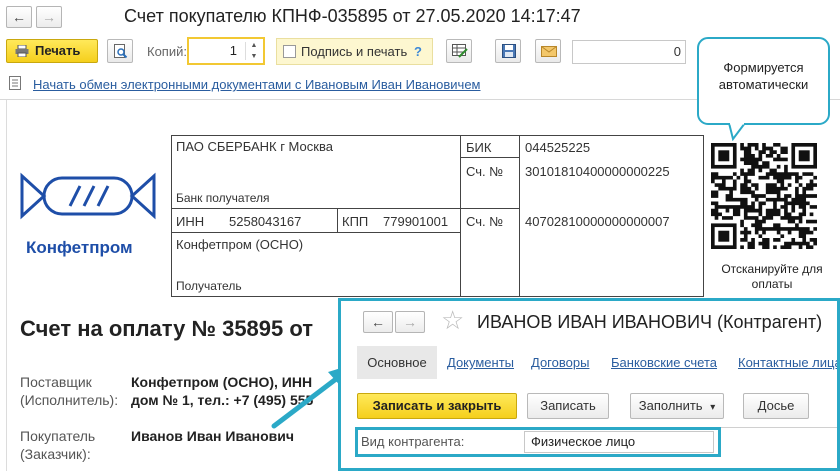  I want to click on sign-and-print-checkbox, so click(289, 51).